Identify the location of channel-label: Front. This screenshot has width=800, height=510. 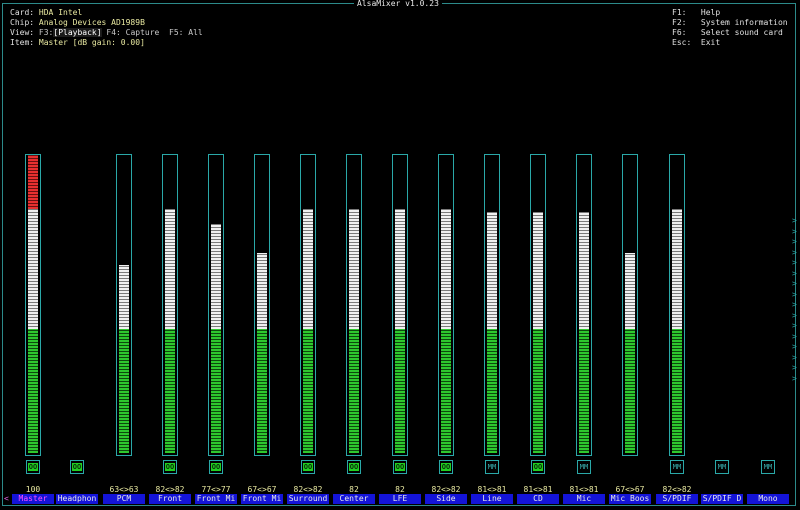
(170, 499).